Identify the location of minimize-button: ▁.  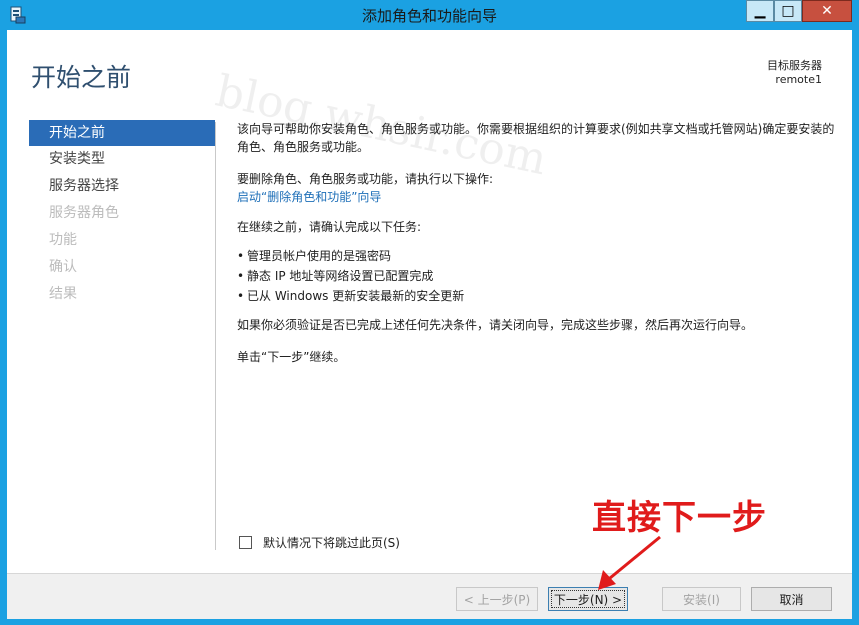
(760, 11).